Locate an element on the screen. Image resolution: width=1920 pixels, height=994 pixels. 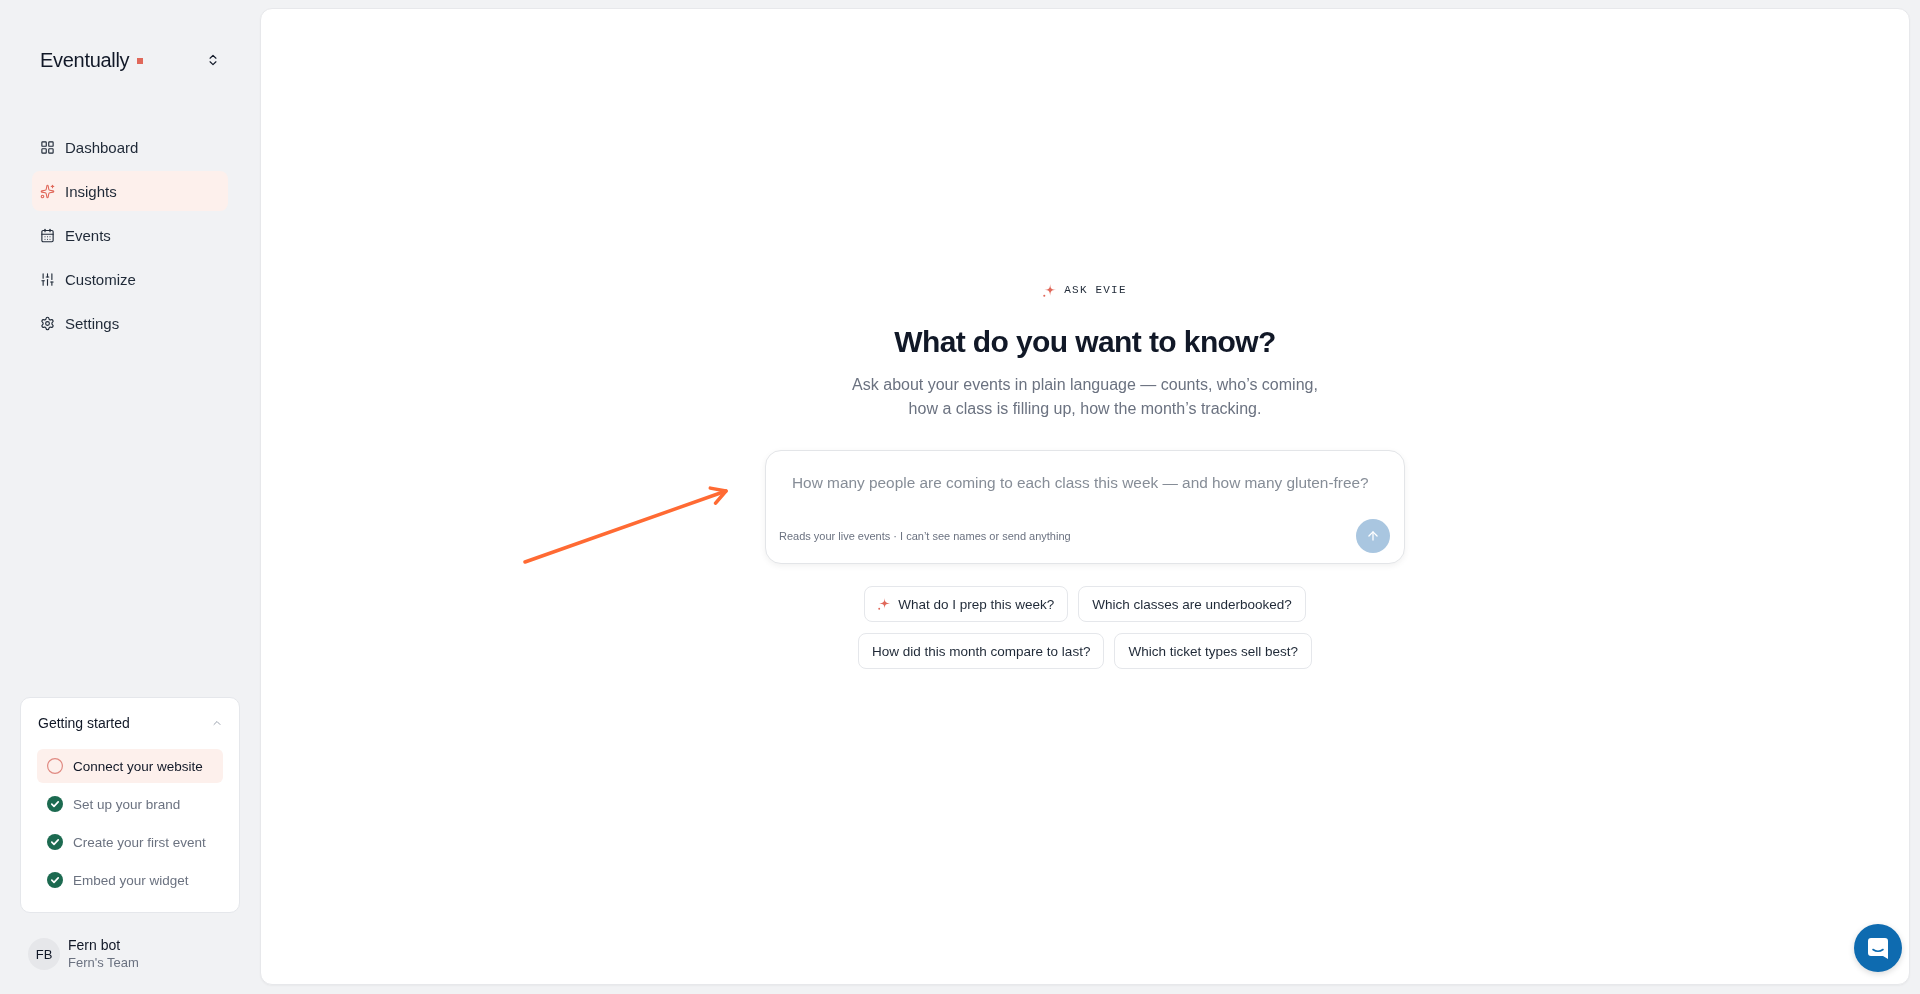
nav-item: Settings is located at coordinates (130, 323).